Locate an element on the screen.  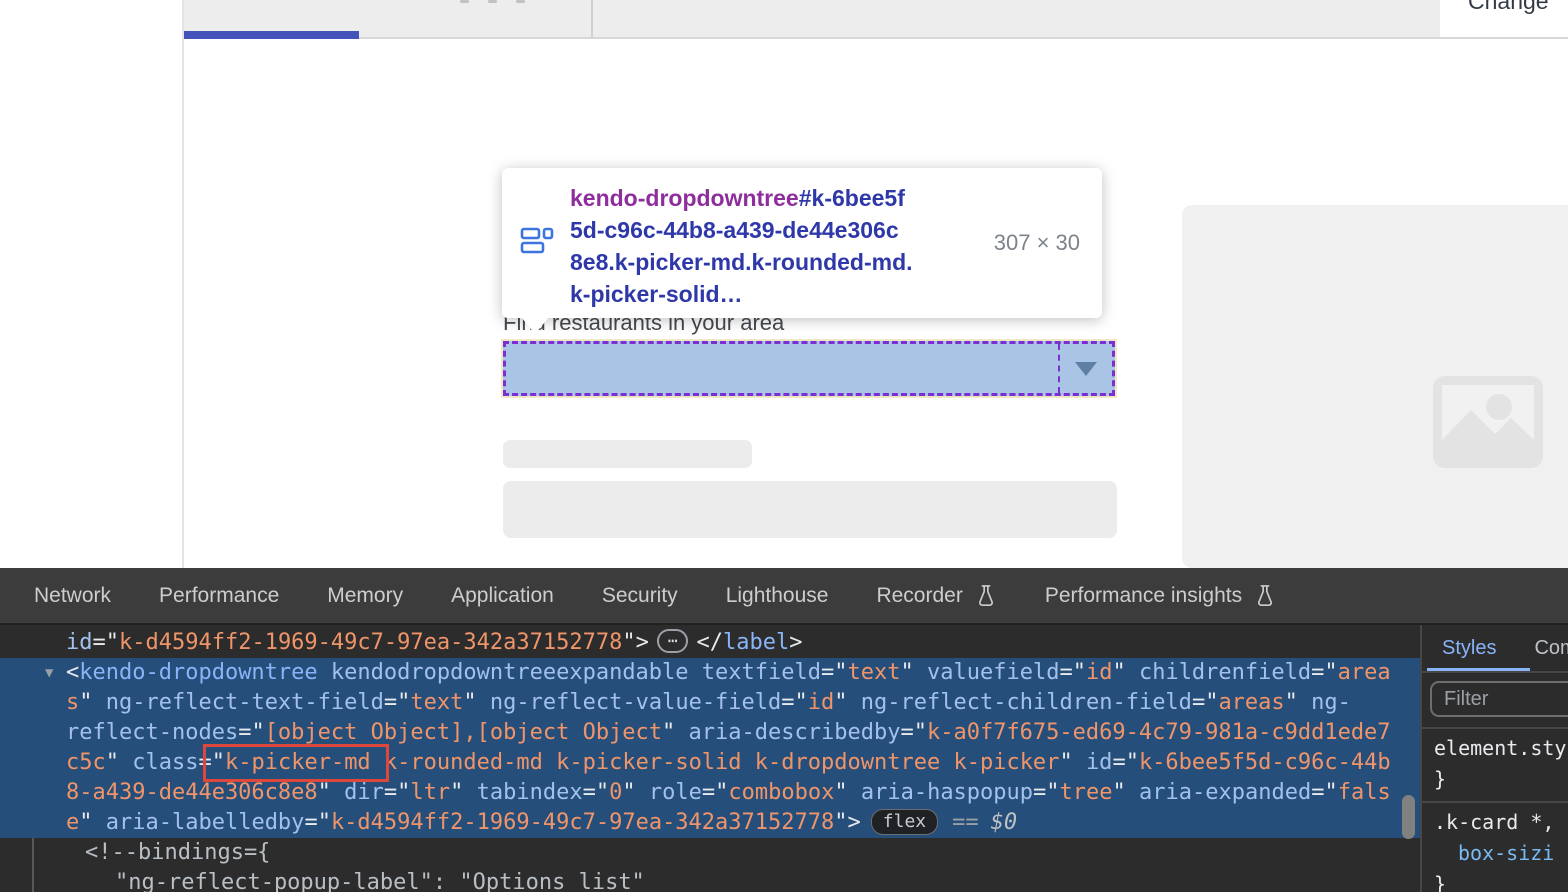
ellipsis-pill: ⋯ is located at coordinates (672, 641).